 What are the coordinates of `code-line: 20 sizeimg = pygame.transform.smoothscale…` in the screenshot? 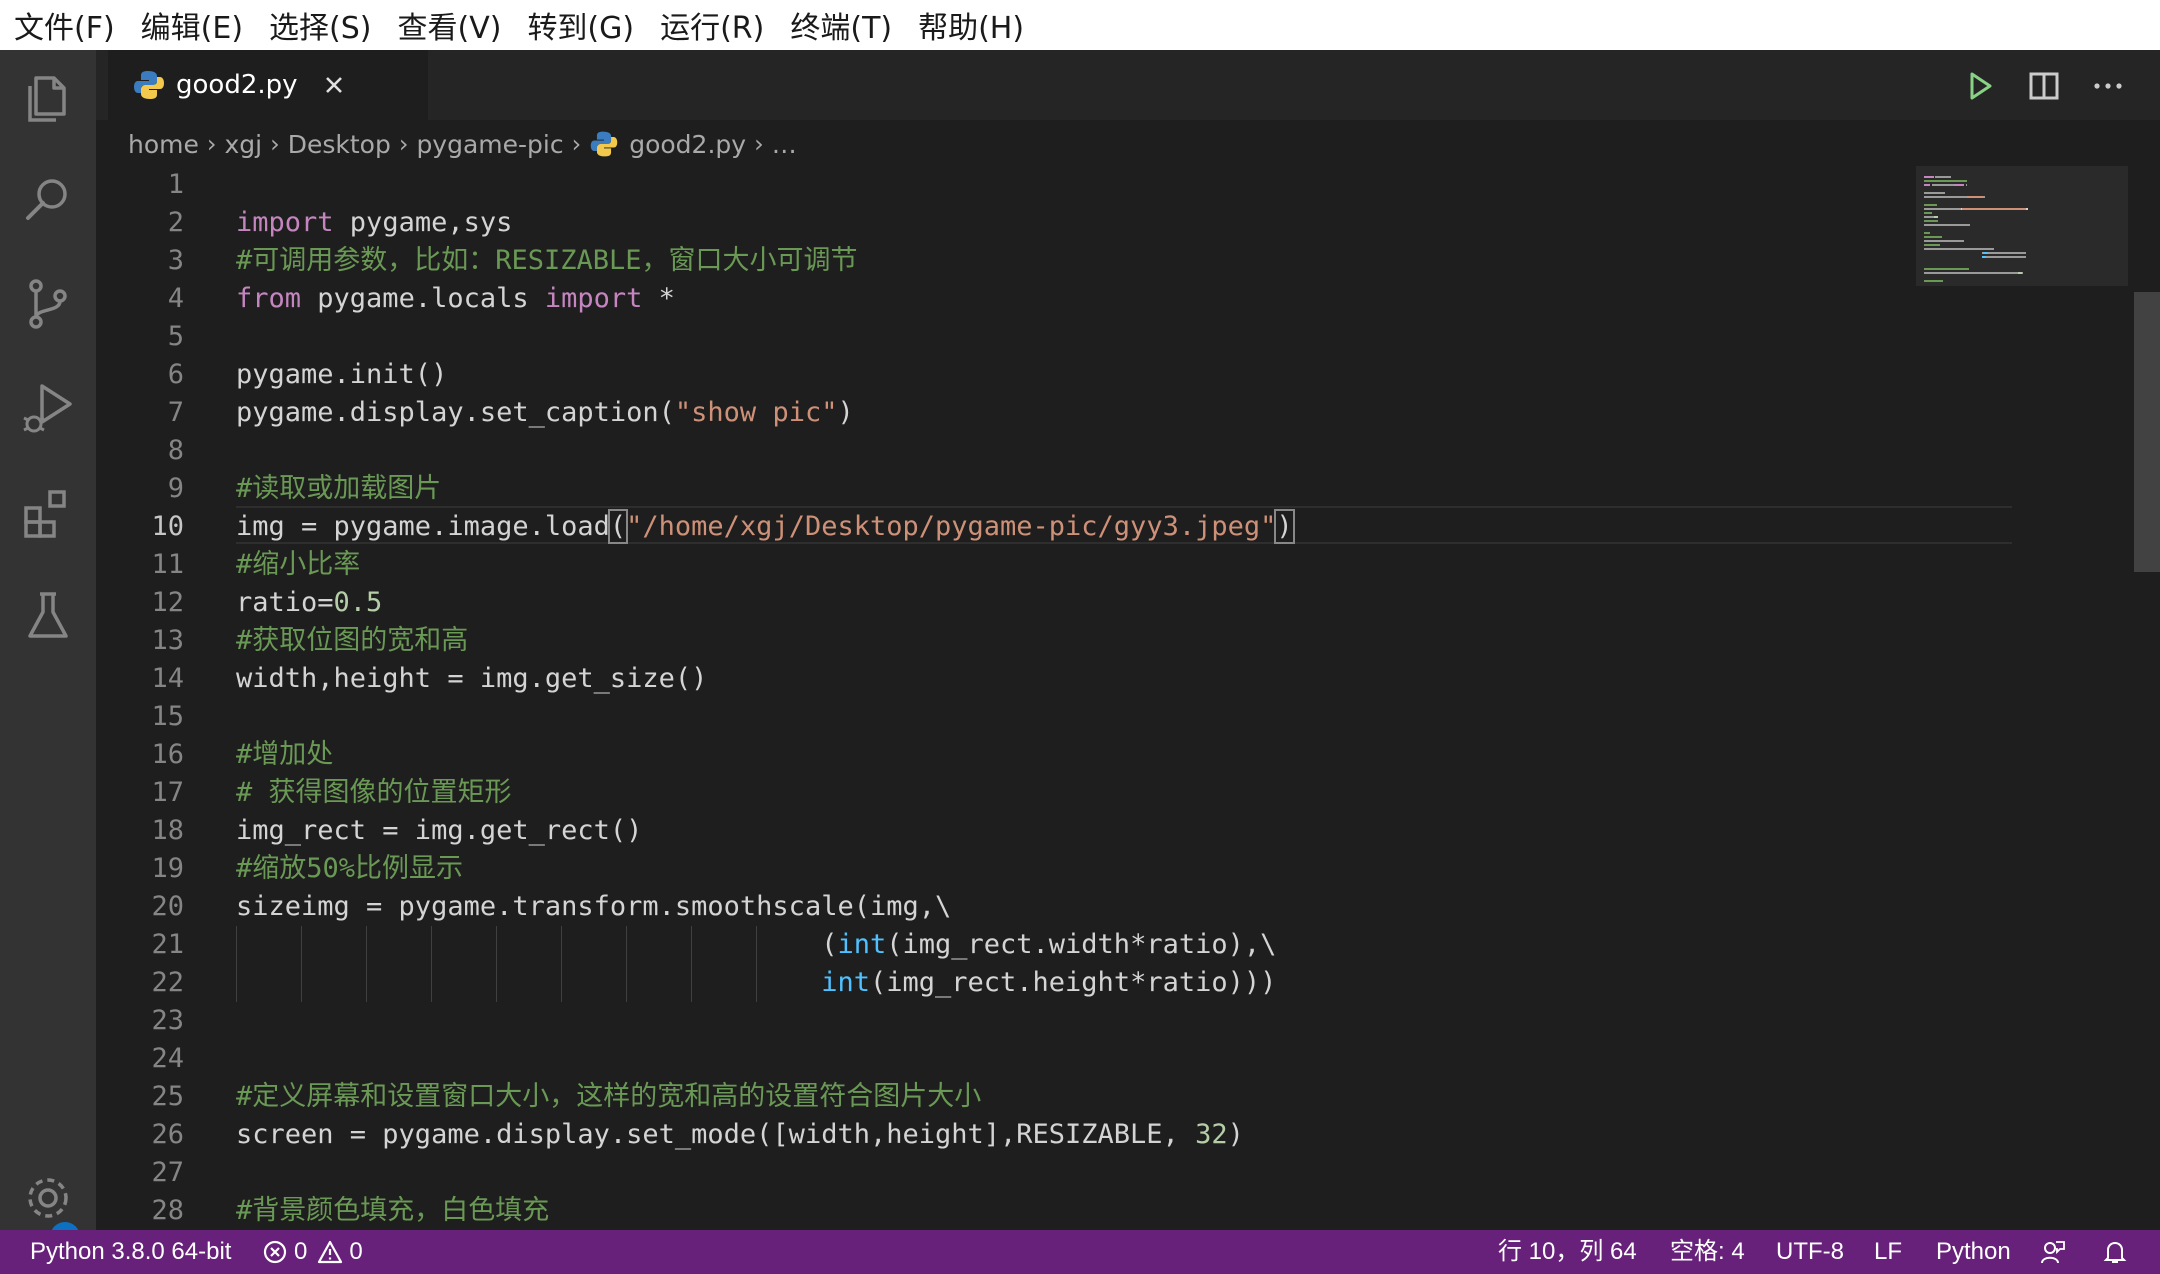 It's located at (1006, 907).